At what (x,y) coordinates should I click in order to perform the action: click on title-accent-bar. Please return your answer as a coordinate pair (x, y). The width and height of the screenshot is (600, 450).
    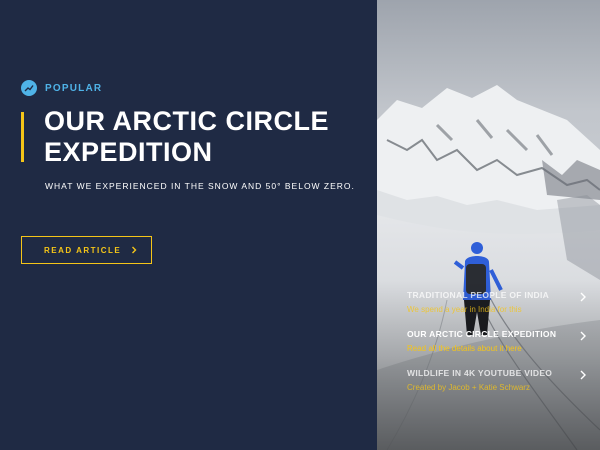
    Looking at the image, I should click on (22, 137).